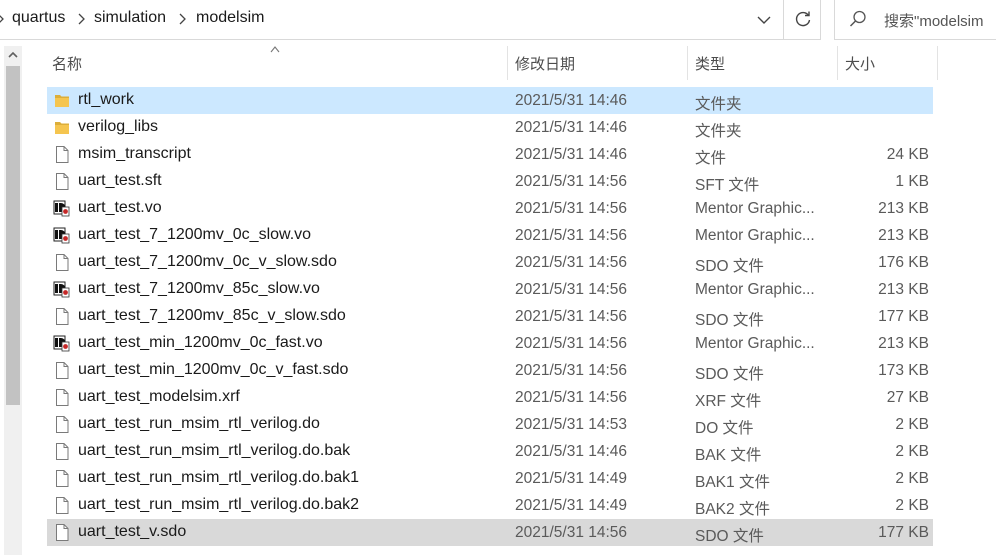 The image size is (996, 555). What do you see at coordinates (490, 181) in the screenshot?
I see `file-row: uart_test.sft 2021/5/31 14:56 SFT 文件 1 KB` at bounding box center [490, 181].